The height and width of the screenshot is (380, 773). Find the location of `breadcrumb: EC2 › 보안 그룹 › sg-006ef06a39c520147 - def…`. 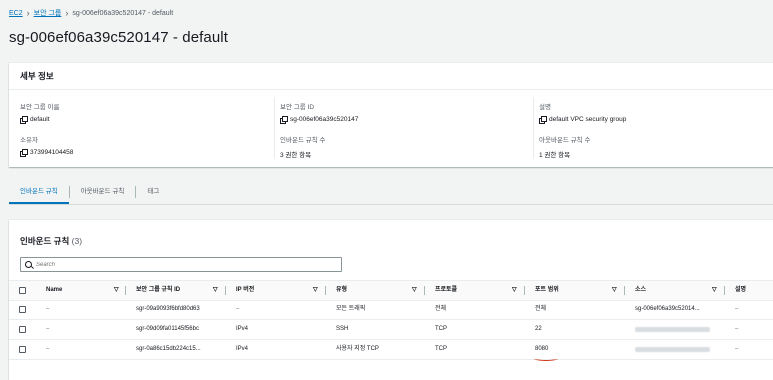

breadcrumb: EC2 › 보안 그룹 › sg-006ef06a39c520147 - def… is located at coordinates (91, 13).